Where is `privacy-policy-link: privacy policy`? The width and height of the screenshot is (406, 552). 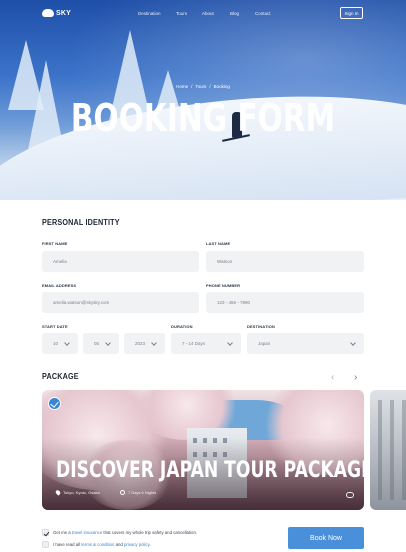
privacy-policy-link: privacy policy is located at coordinates (136, 544).